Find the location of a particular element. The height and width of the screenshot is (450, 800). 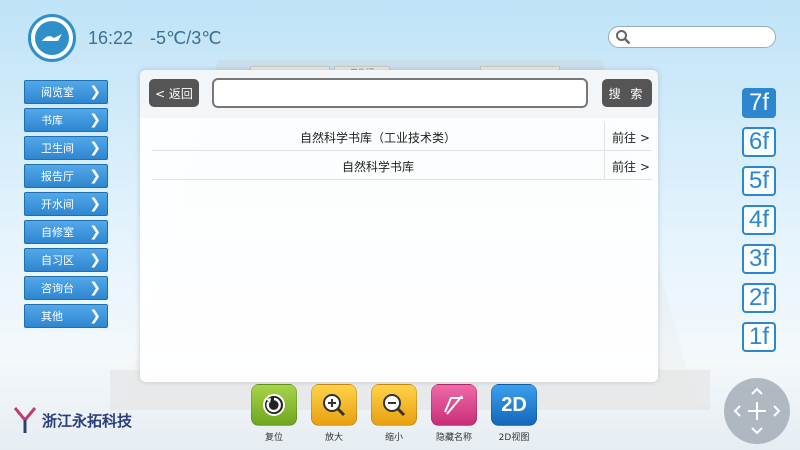

hide-names-button: 隐藏名称 is located at coordinates (454, 413).